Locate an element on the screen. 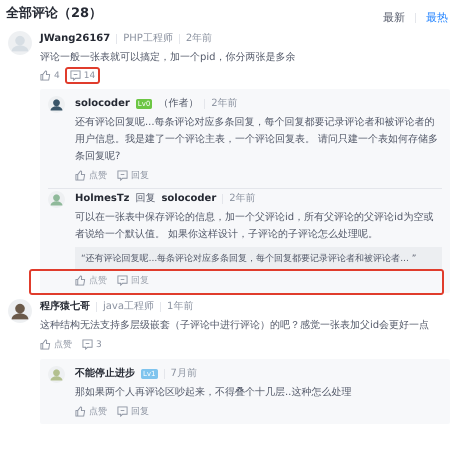  comment-time: 7月前 is located at coordinates (183, 374).